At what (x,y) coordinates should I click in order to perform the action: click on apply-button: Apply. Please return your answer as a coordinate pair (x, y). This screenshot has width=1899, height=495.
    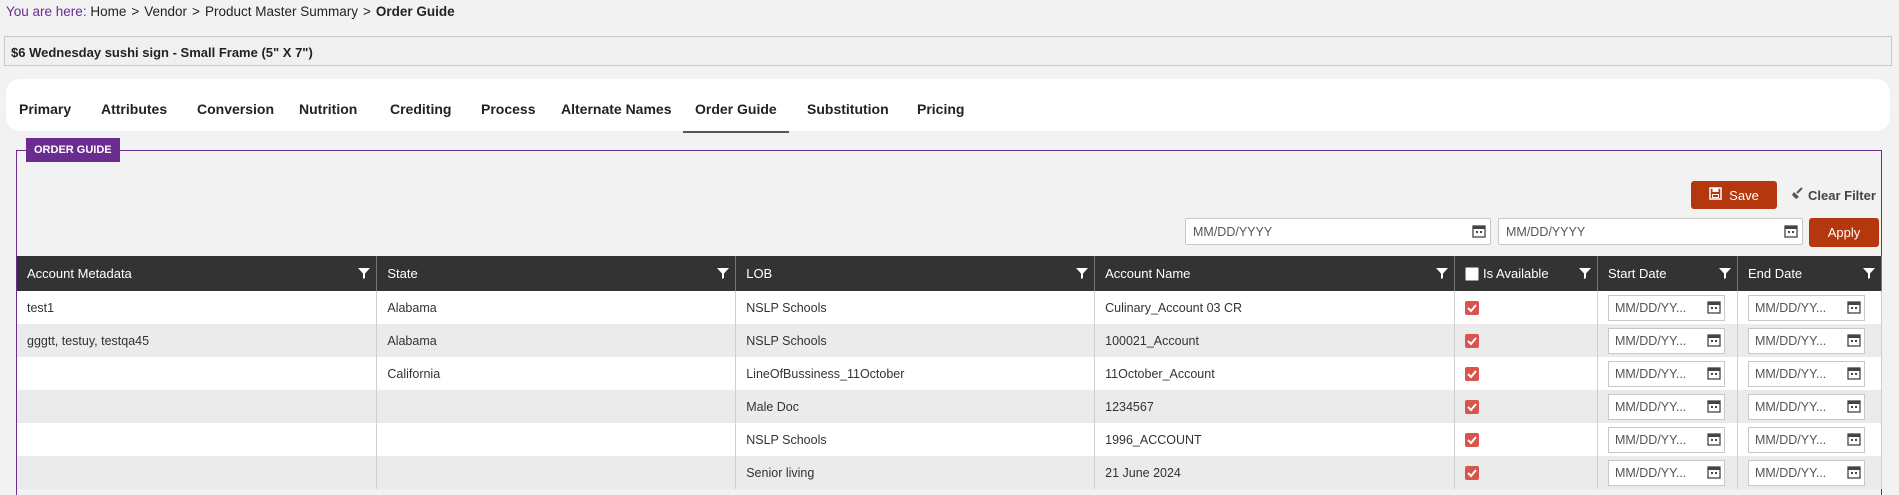
    Looking at the image, I should click on (1844, 232).